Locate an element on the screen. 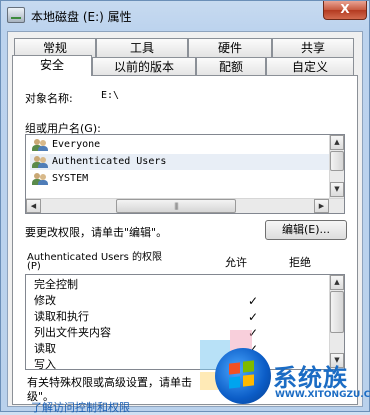 The height and width of the screenshot is (415, 370). tab-previous-versions: 以前的版本 is located at coordinates (144, 66).